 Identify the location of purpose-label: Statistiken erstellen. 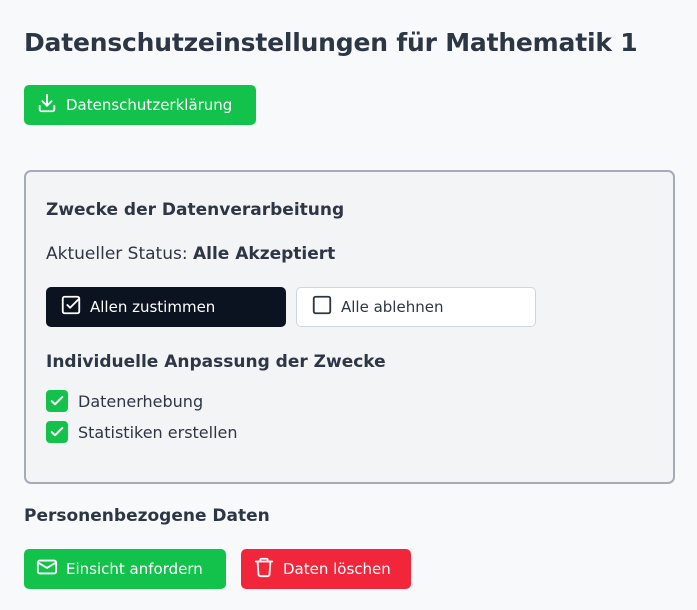
(158, 432).